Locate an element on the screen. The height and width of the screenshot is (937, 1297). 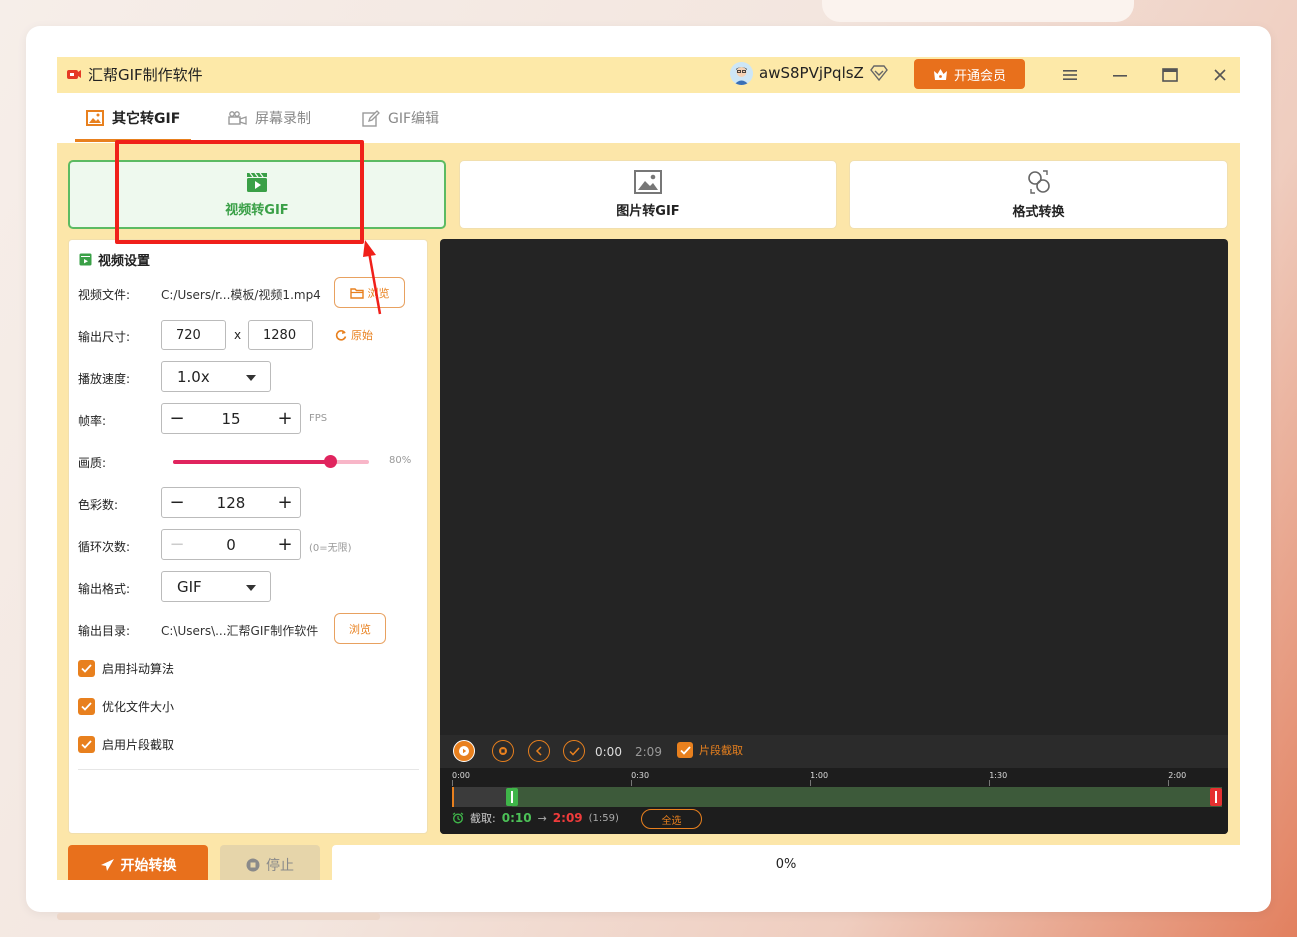
quality-label: 画质: is located at coordinates (92, 463).